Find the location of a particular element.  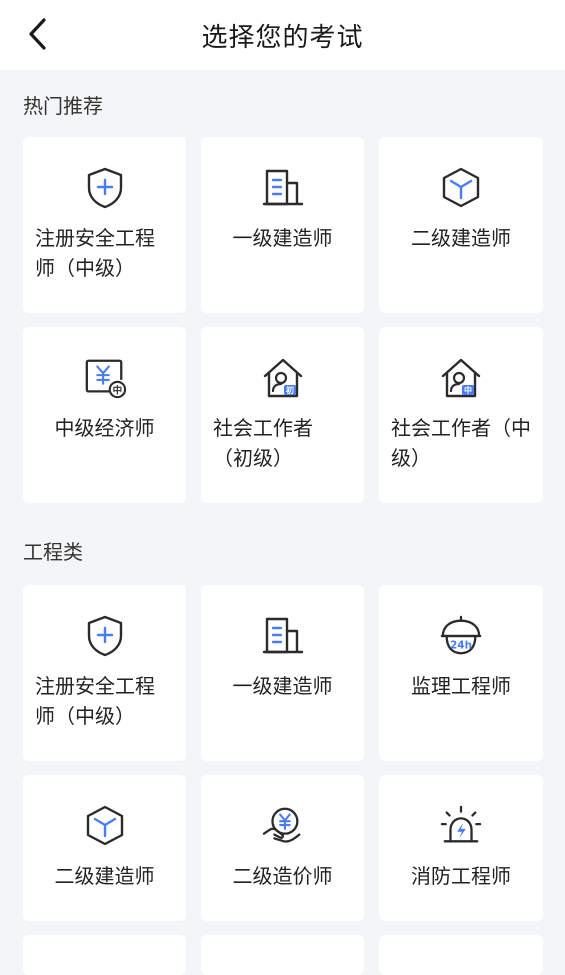

house-person-icon: 中 is located at coordinates (461, 378).